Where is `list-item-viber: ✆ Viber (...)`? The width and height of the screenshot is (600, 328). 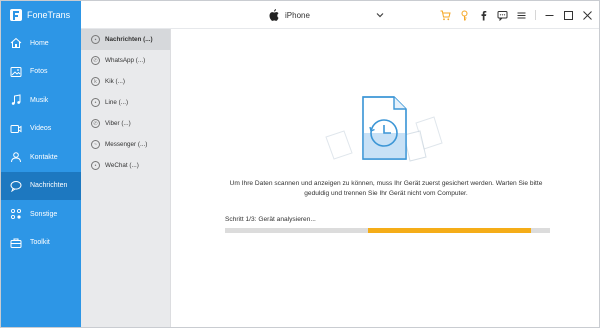
list-item-viber: ✆ Viber (...) is located at coordinates (125, 123).